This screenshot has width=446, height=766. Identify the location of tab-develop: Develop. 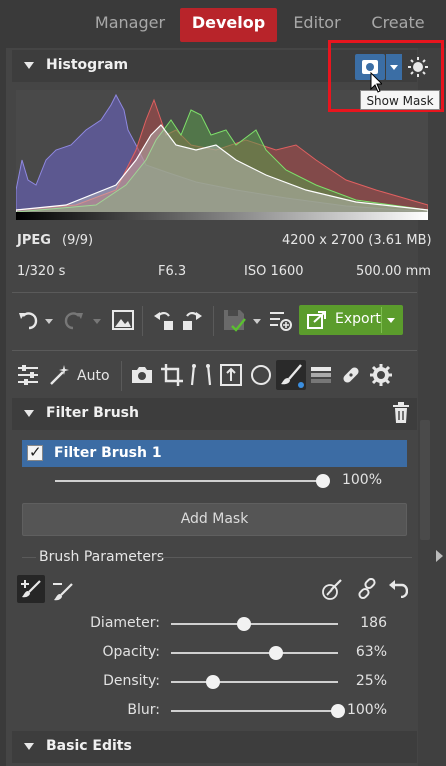
(228, 25).